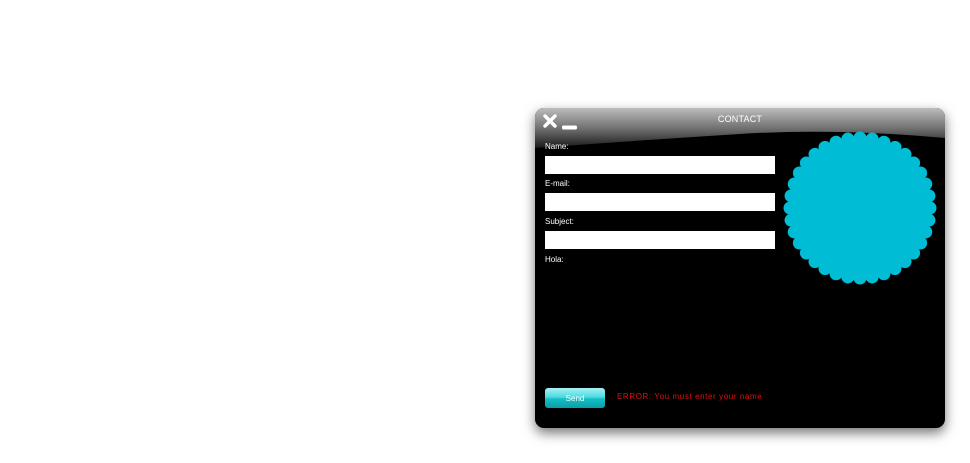  What do you see at coordinates (860, 208) in the screenshot?
I see `scalloped-badge-icon` at bounding box center [860, 208].